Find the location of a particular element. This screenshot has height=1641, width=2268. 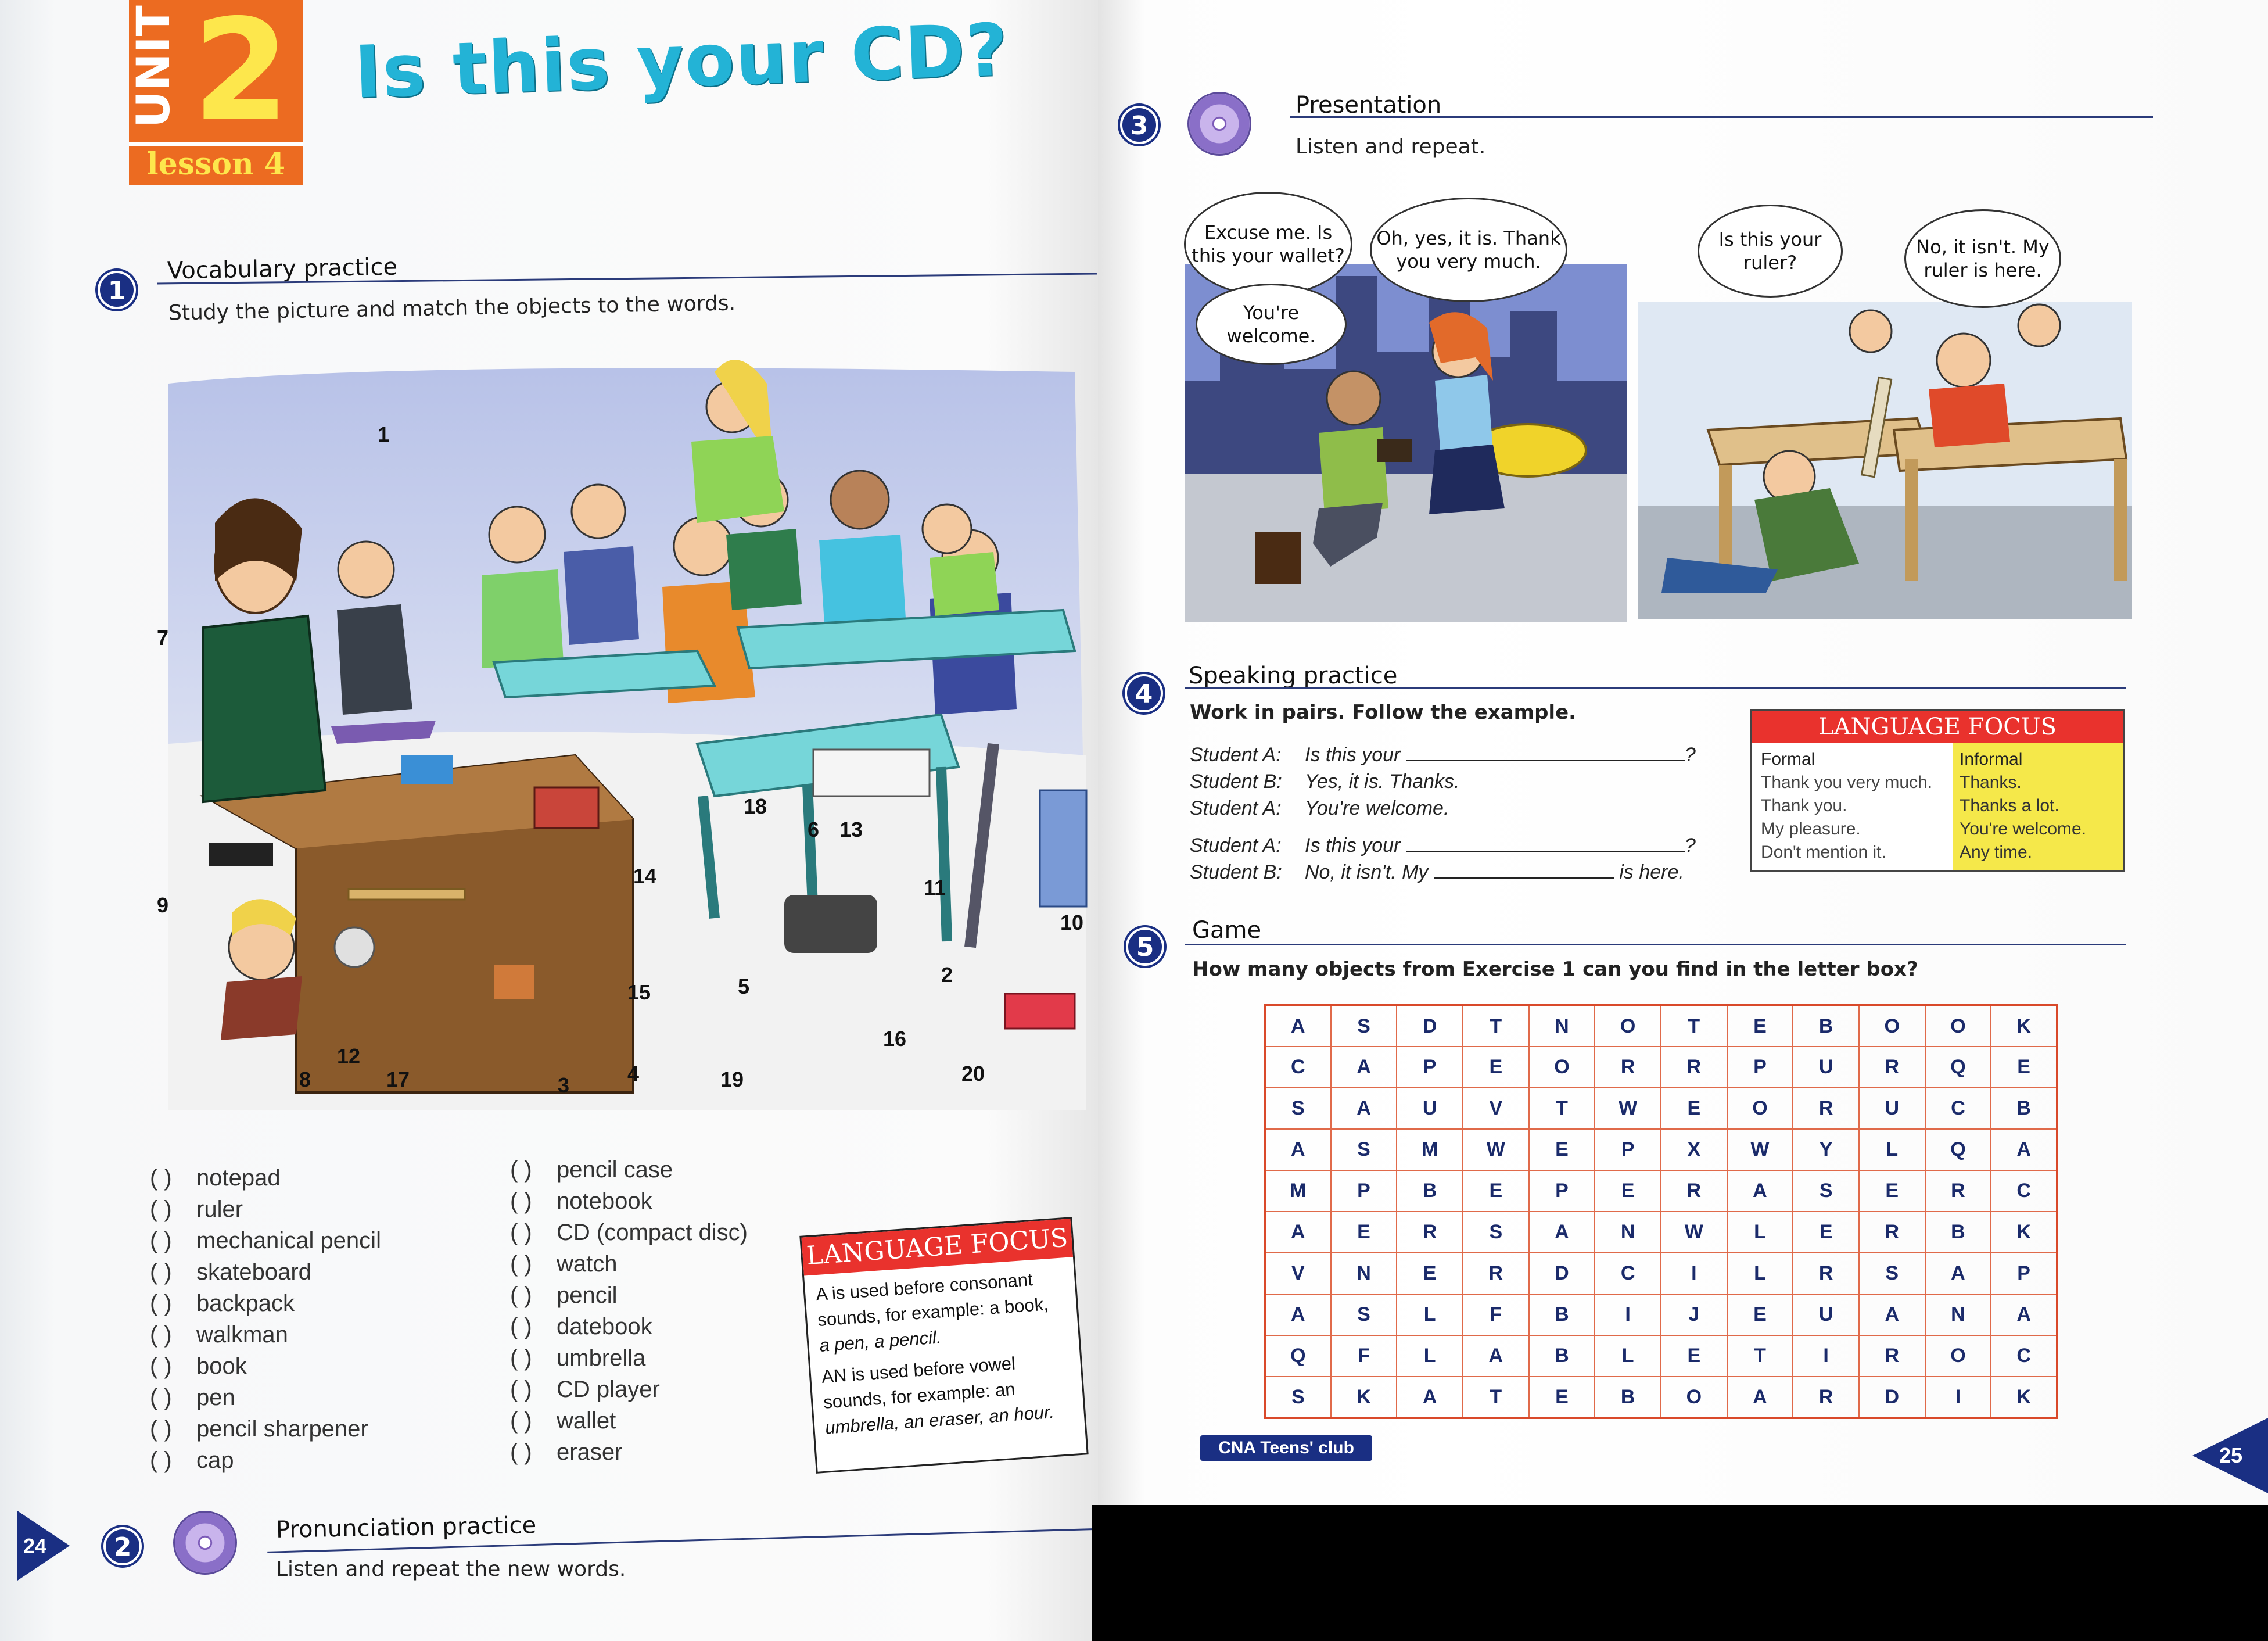

cd-audio-icon is located at coordinates (1219, 124).